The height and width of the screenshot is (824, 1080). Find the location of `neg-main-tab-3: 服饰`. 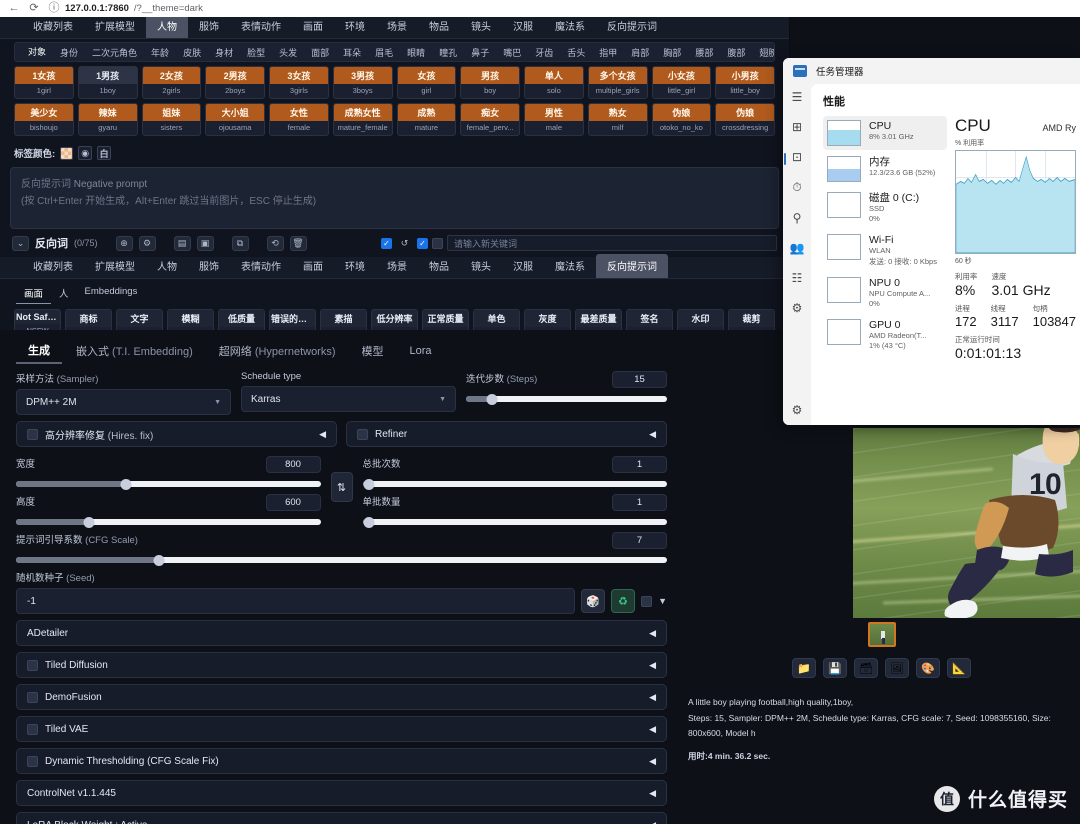

neg-main-tab-3: 服饰 is located at coordinates (209, 266).